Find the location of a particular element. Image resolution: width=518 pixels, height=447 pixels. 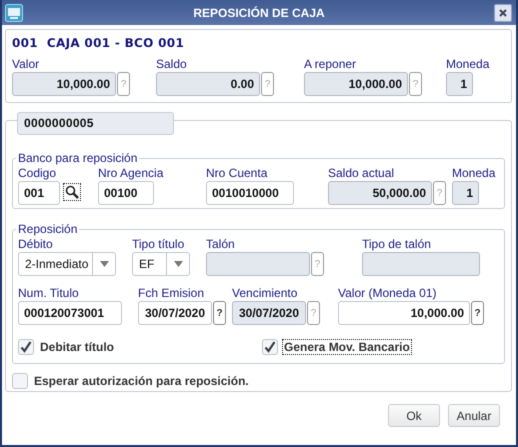

input-field: 0.00 is located at coordinates (208, 84).